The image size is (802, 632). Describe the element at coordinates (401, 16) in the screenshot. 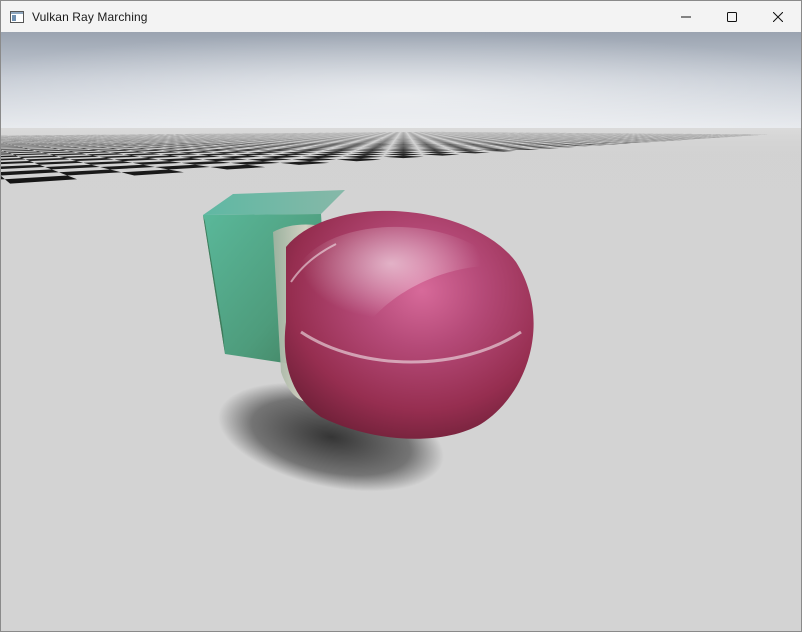

I see `title-bar: Vulkan Ray Marching` at that location.